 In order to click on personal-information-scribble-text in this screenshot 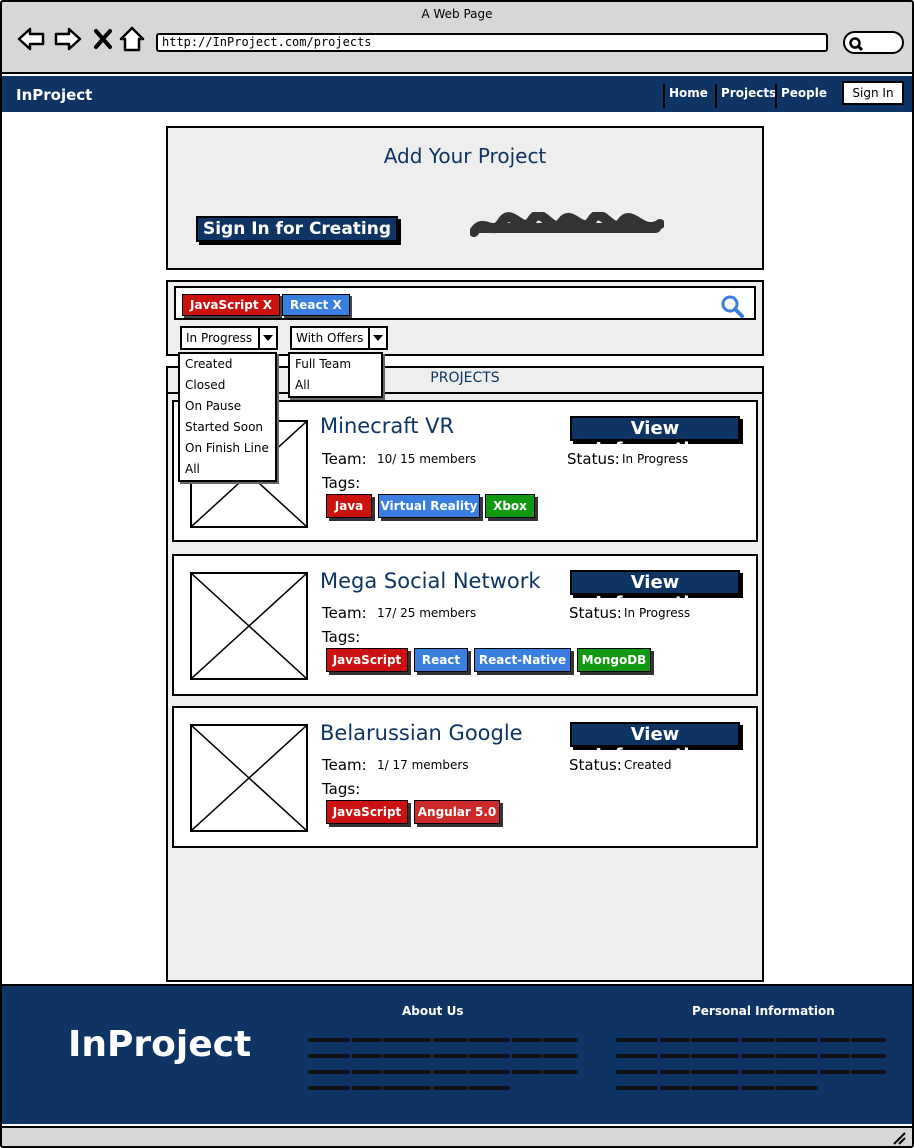, I will do `click(751, 1064)`.